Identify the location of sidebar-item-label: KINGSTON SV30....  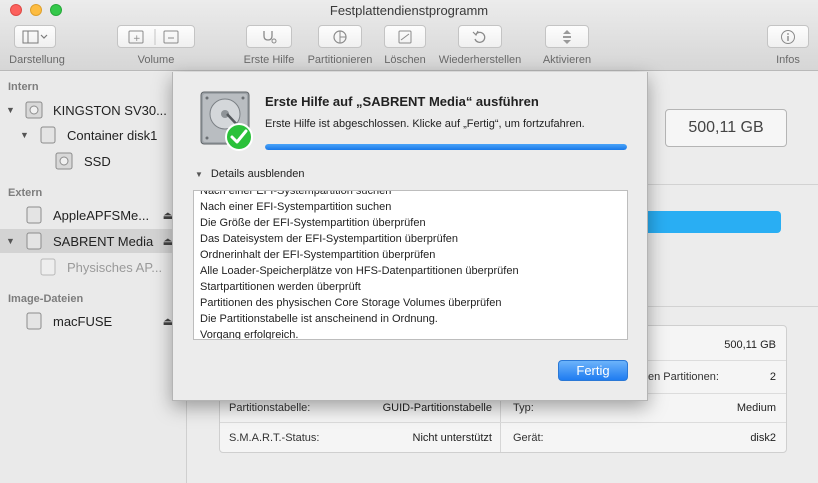
(110, 110).